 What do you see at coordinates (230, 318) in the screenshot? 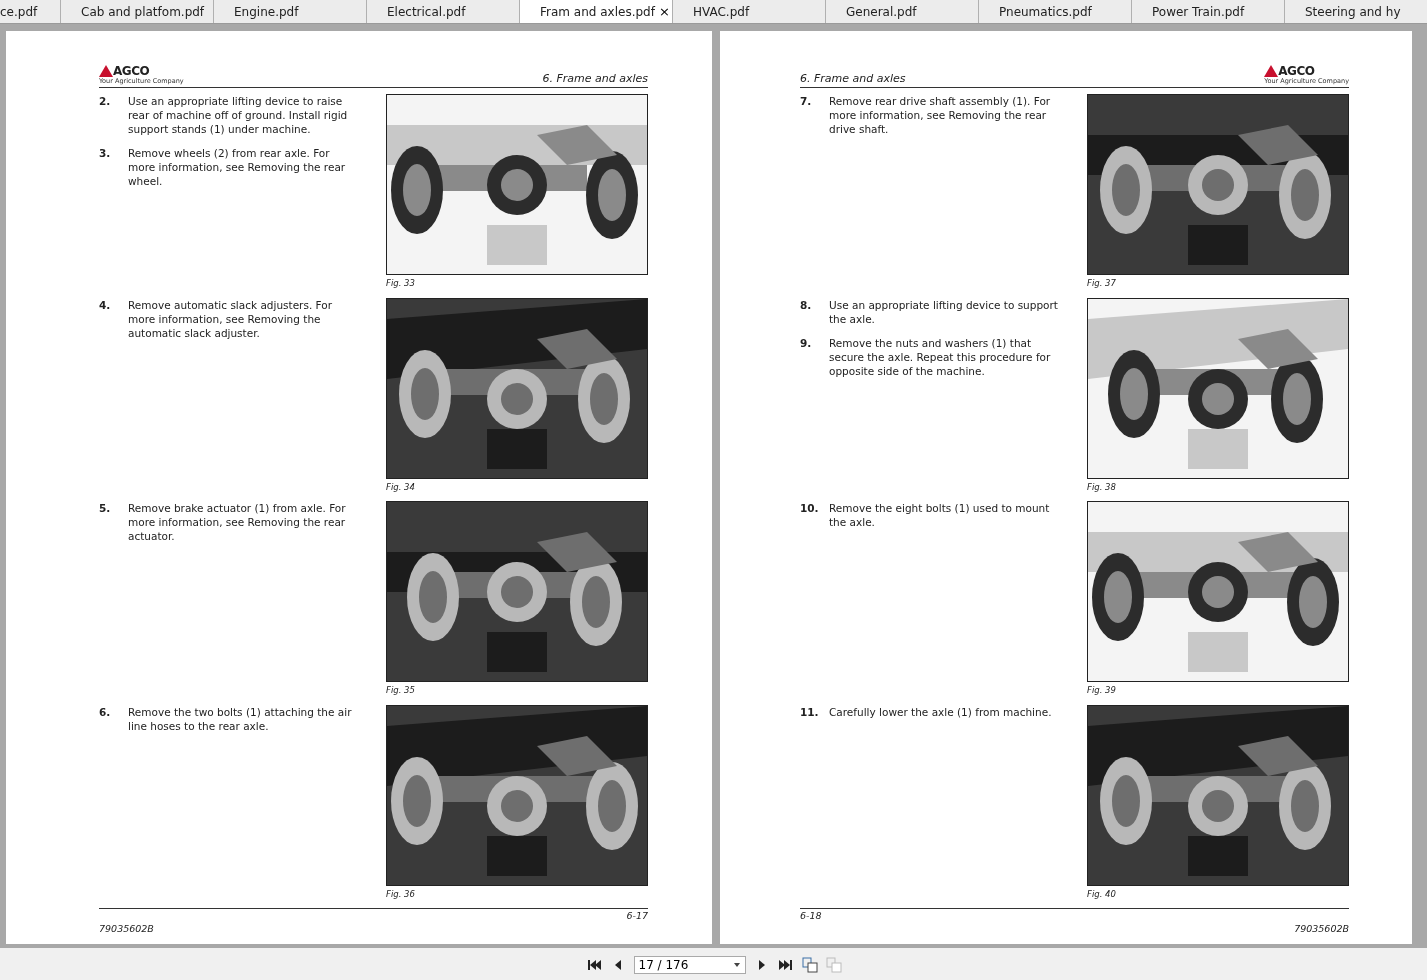
I see `step-text: Remove automatic slack adjusters. For more information, see Removing the automatic slack adjuster.` at bounding box center [230, 318].